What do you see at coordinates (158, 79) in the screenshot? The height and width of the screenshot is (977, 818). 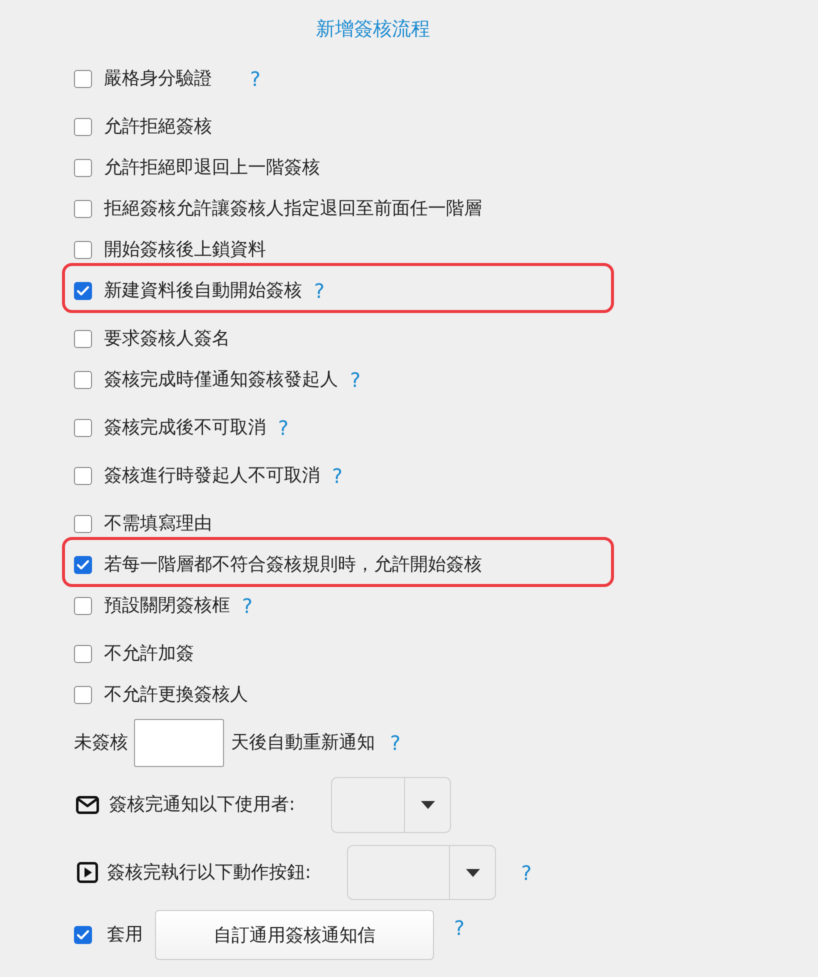 I see `option-label: 嚴格身分驗證` at bounding box center [158, 79].